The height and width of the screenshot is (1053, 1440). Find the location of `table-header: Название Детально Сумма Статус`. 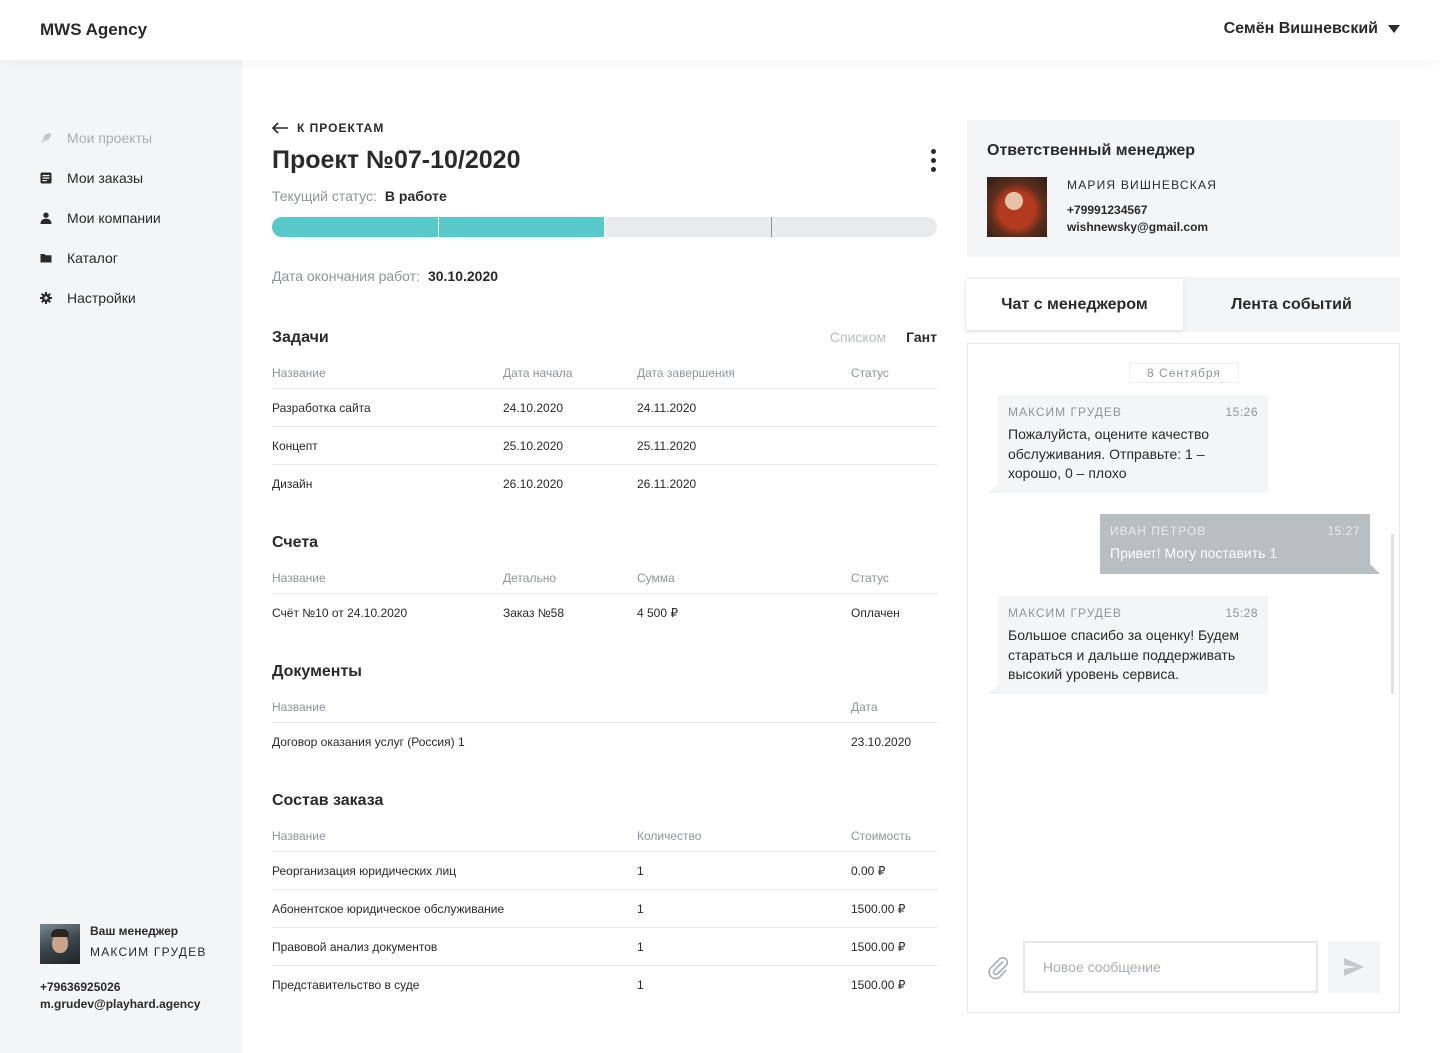

table-header: Название Детально Сумма Статус is located at coordinates (604, 579).